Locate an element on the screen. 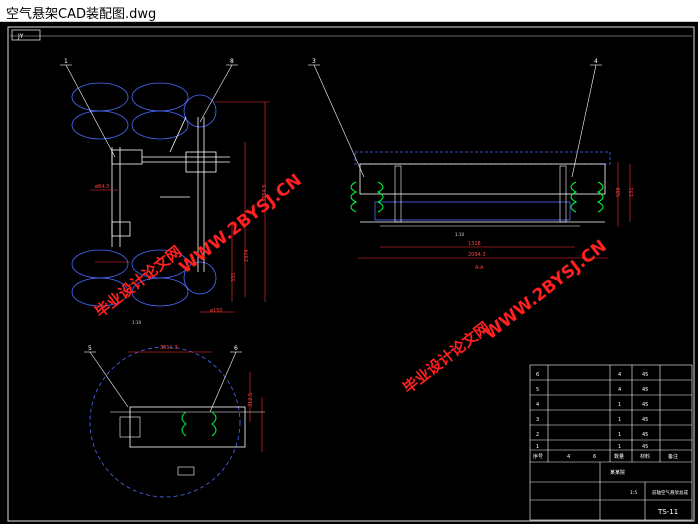 The height and width of the screenshot is (528, 698). svg-text: 序号 is located at coordinates (538, 456).